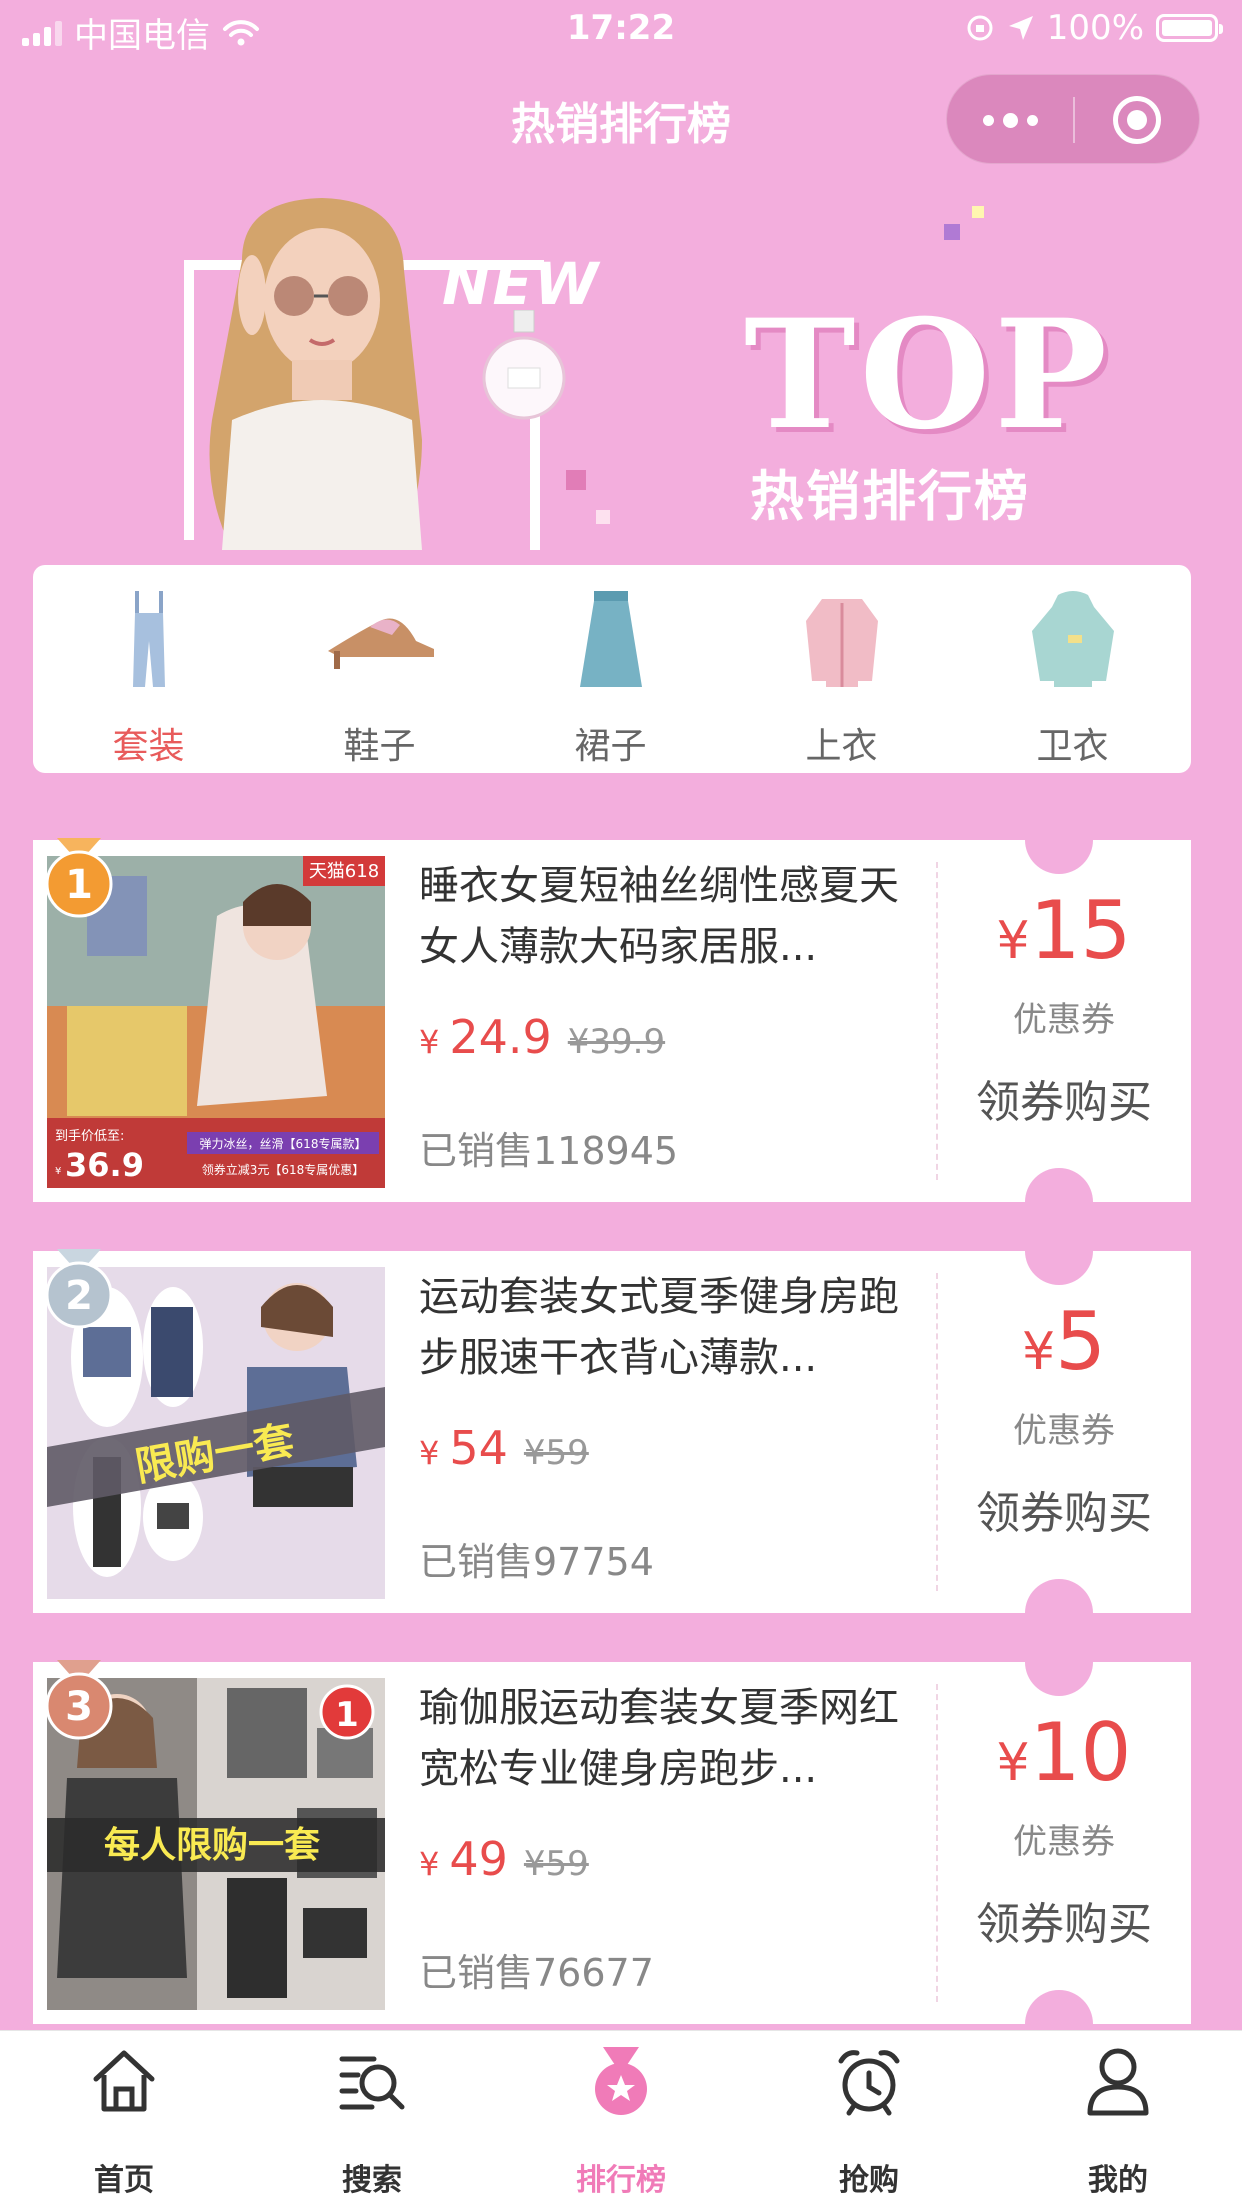 The image size is (1242, 2209). I want to click on hoodie-icon, so click(1072, 639).